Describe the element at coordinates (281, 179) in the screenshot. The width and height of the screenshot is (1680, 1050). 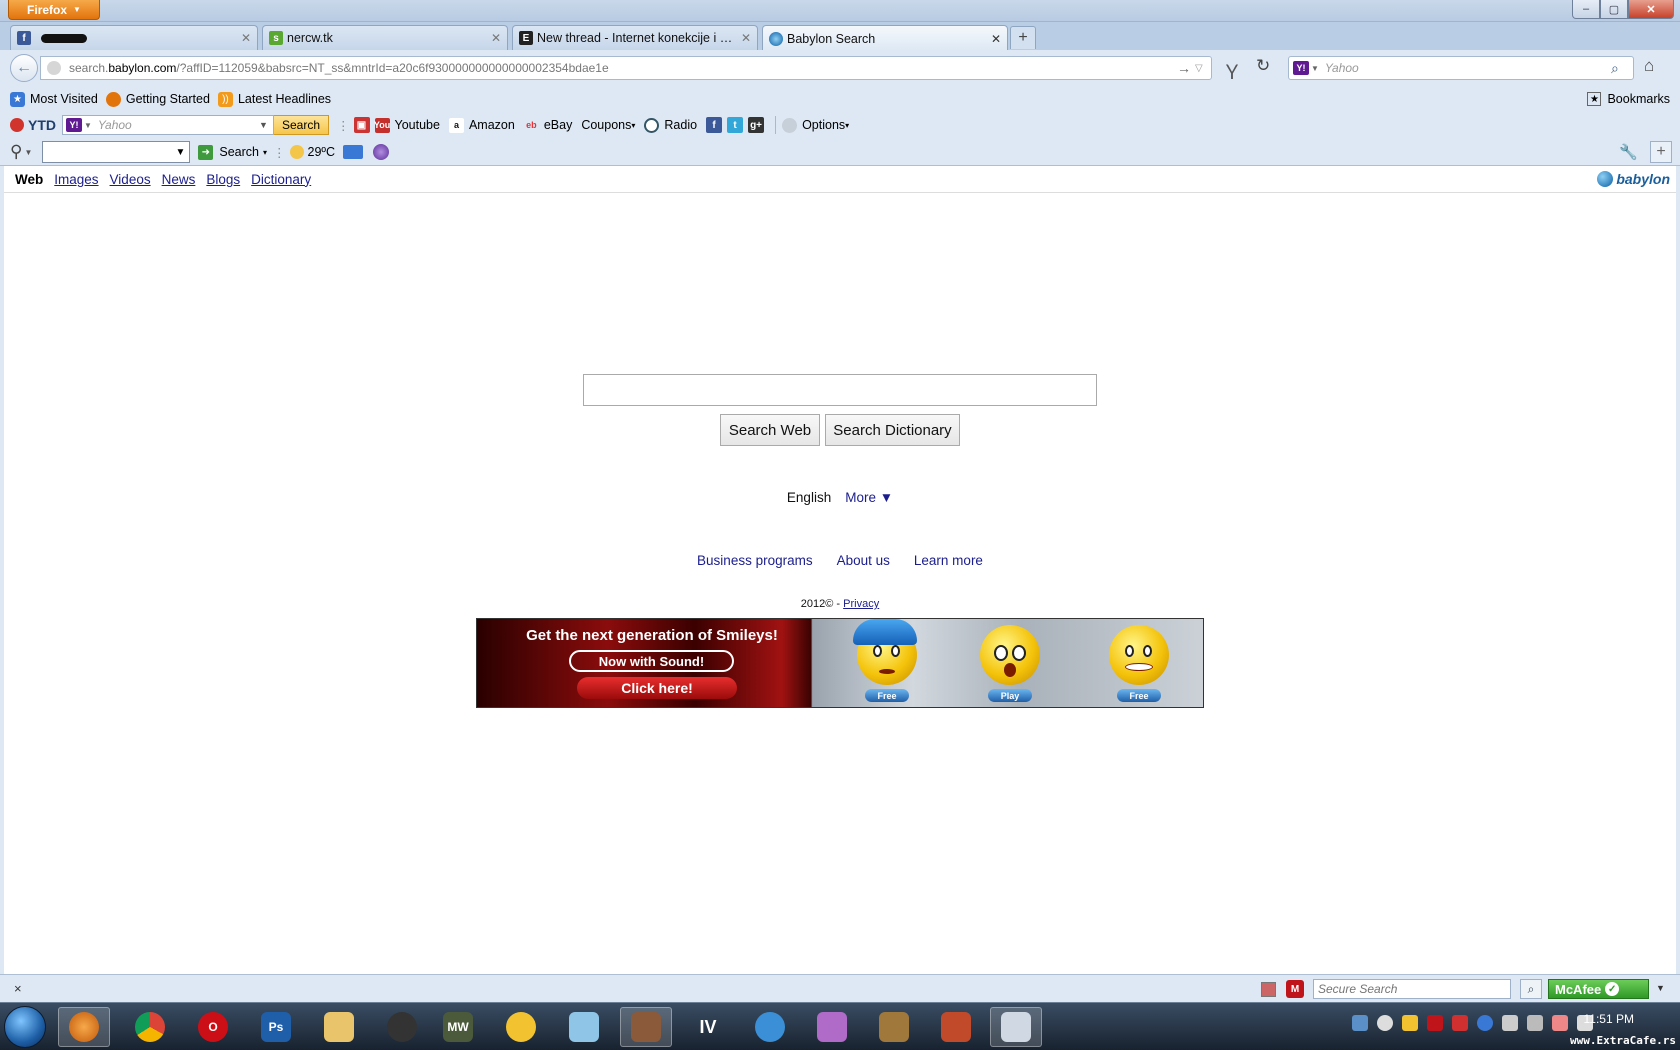
I see `nav-dictionary: Dictionary` at that location.